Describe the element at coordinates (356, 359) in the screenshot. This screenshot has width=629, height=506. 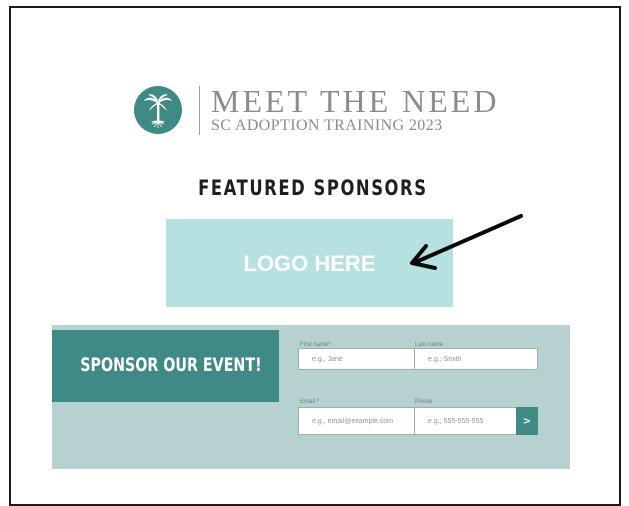
I see `first-name-input` at that location.